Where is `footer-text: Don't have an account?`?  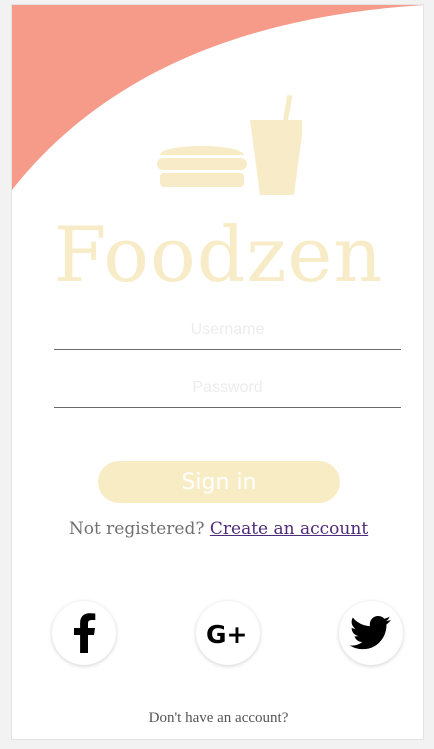
footer-text: Don't have an account? is located at coordinates (218, 718).